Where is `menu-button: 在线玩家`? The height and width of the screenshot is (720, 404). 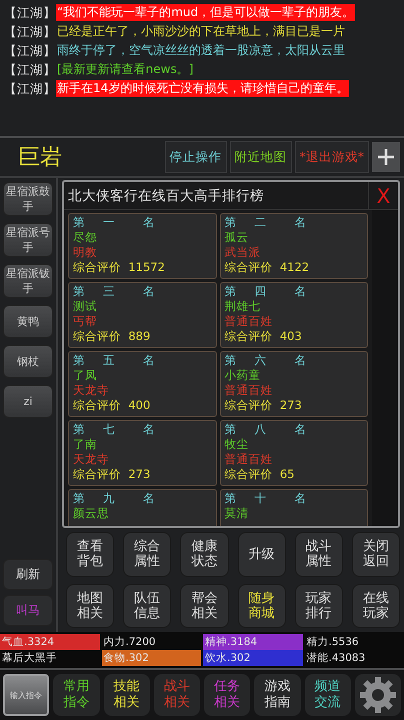 menu-button: 在线玩家 is located at coordinates (376, 606).